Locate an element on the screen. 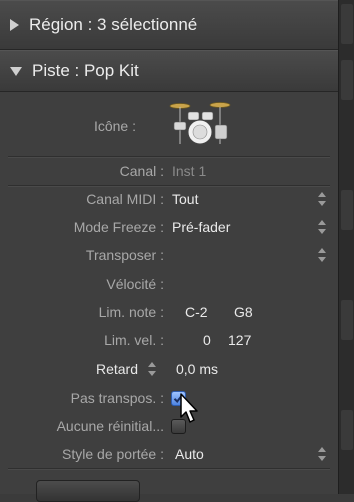 Image resolution: width=354 pixels, height=502 pixels. transpose-row: Transposer : is located at coordinates (169, 255).